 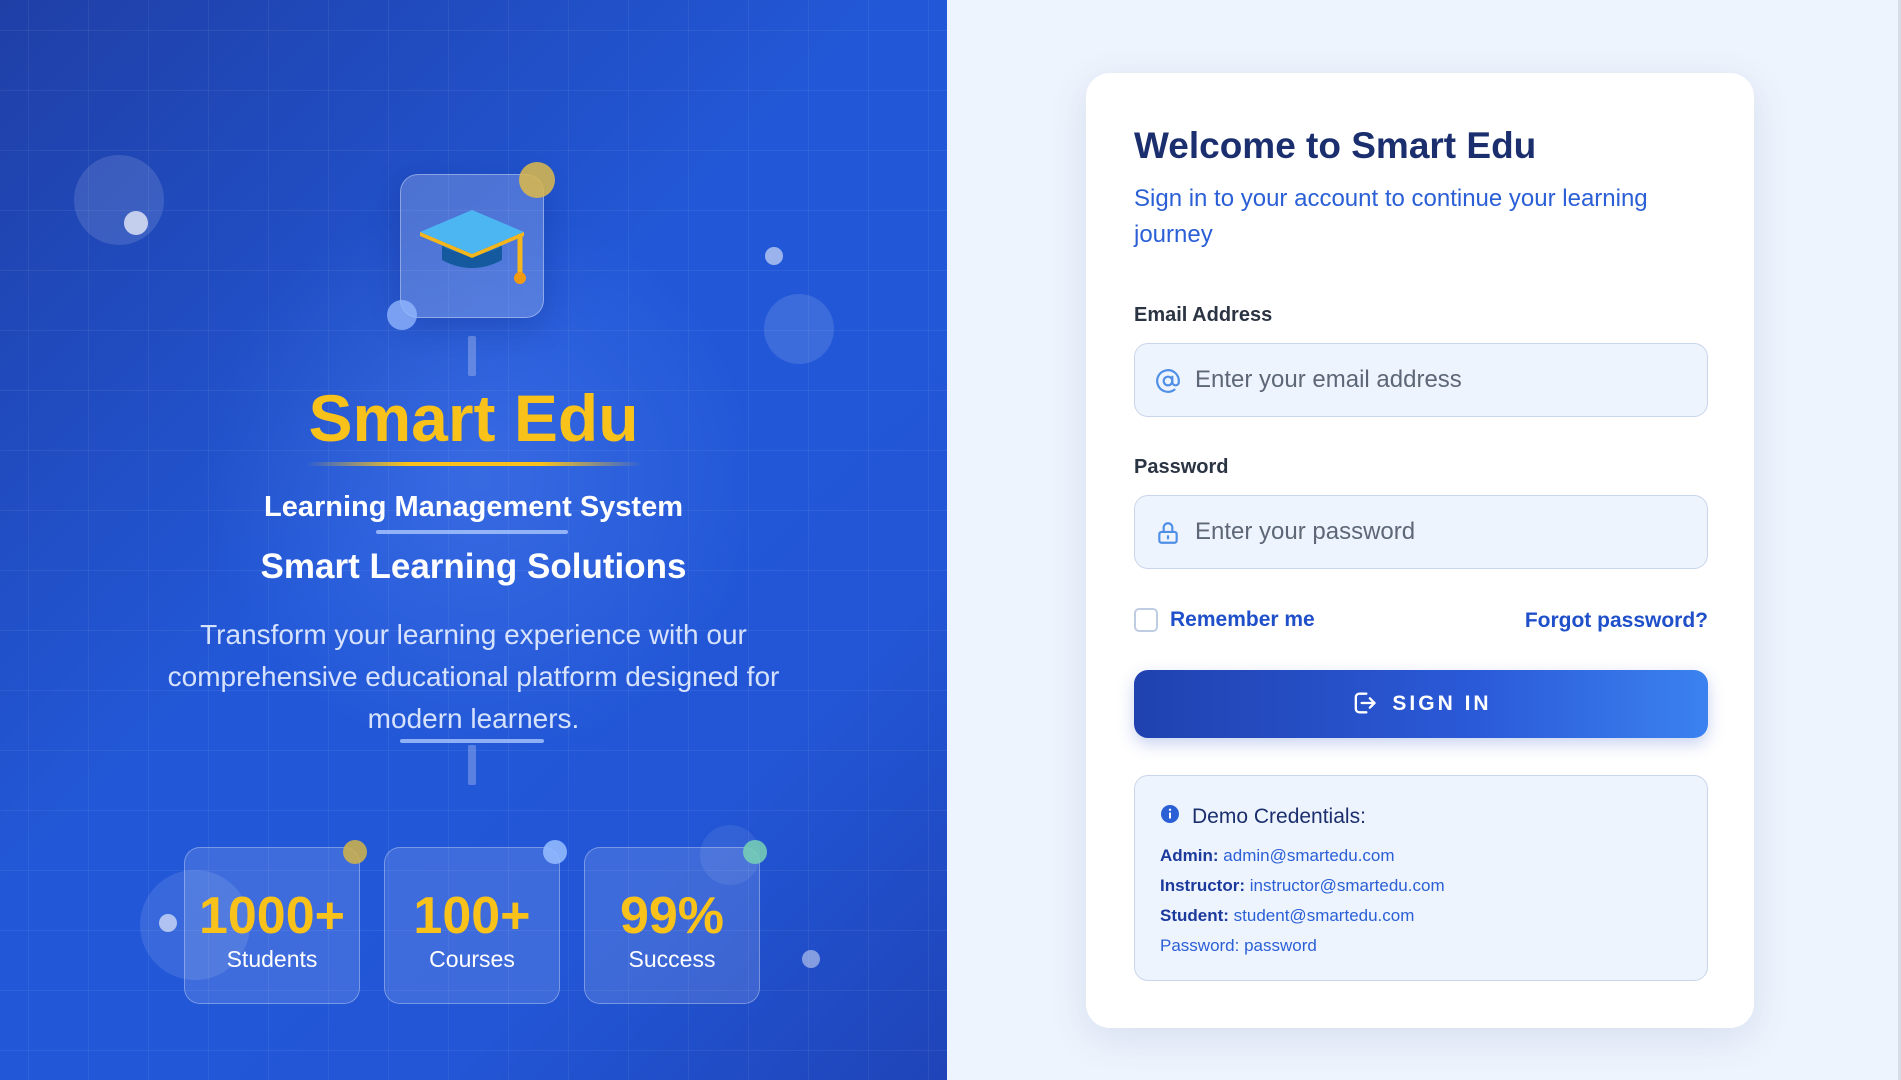 I want to click on stat-value: 1000+, so click(x=272, y=916).